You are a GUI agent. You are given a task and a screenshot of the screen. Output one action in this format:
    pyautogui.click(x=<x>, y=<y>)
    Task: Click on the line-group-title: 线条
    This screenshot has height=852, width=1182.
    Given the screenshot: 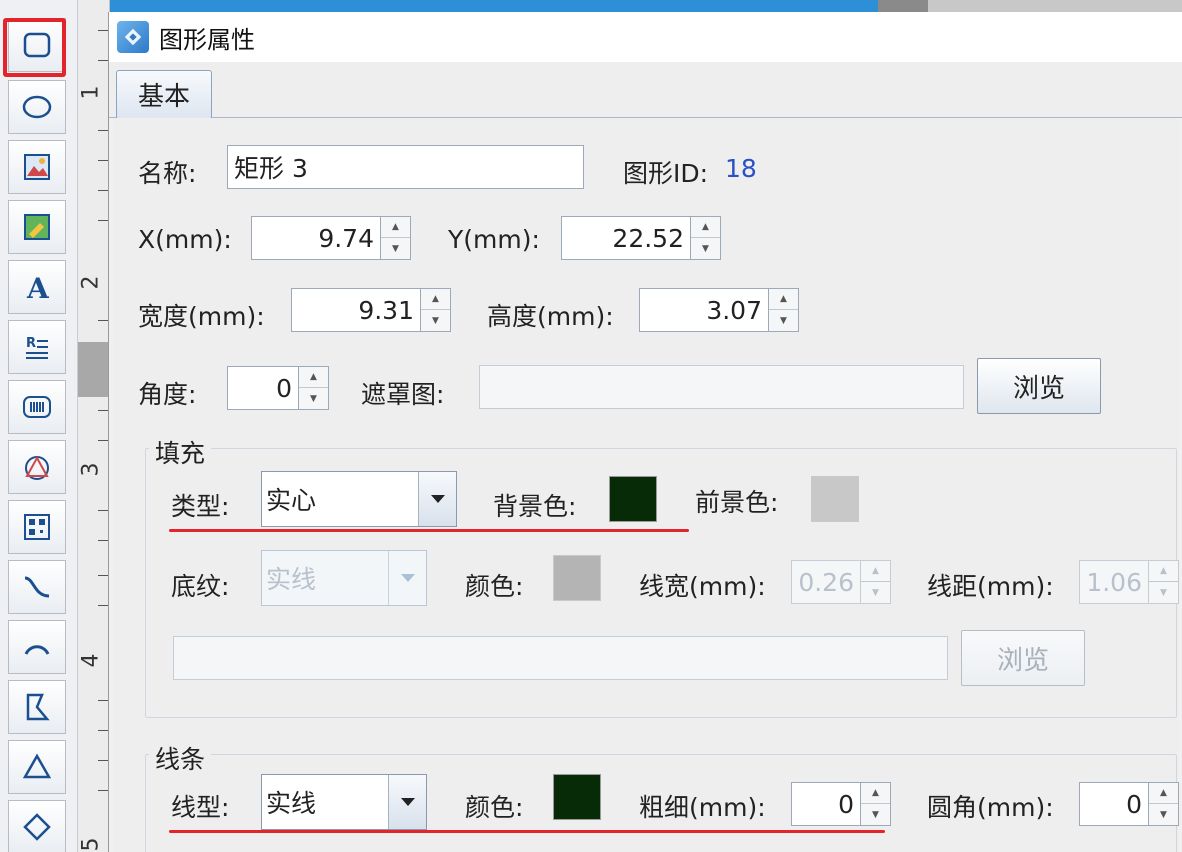 What is the action you would take?
    pyautogui.click(x=180, y=758)
    